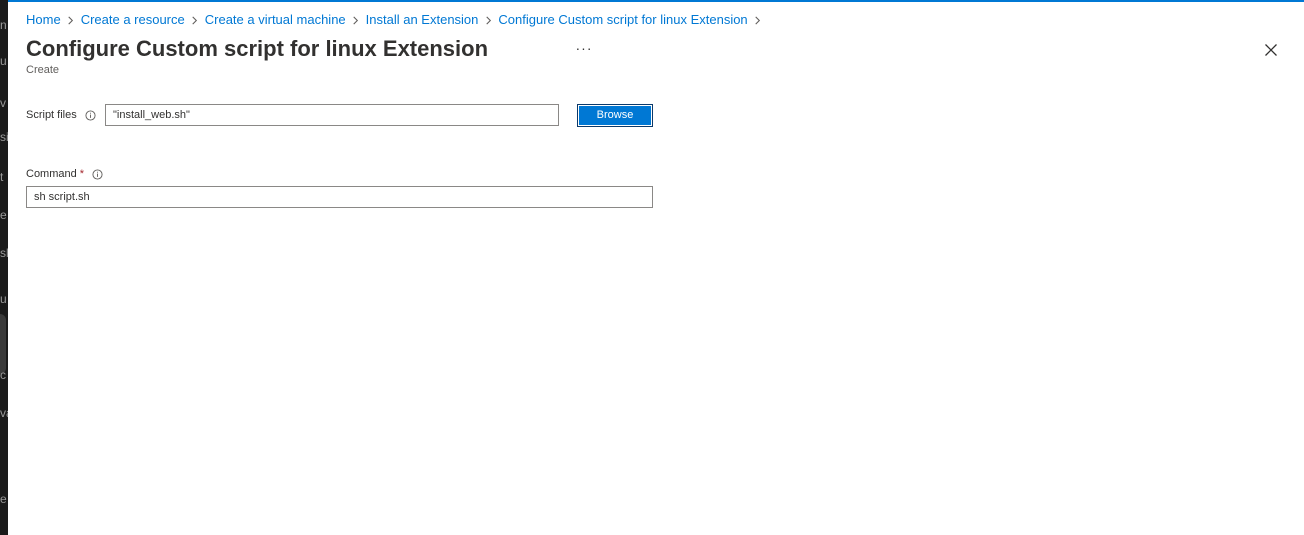 The image size is (1304, 535). I want to click on background-fragment: t, so click(2, 177).